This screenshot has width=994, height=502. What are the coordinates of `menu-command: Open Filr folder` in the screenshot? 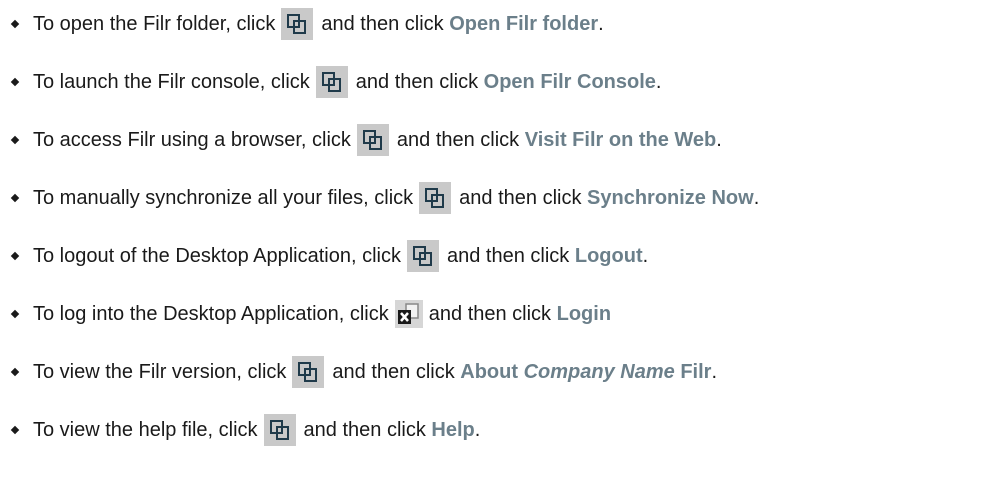 It's located at (524, 23).